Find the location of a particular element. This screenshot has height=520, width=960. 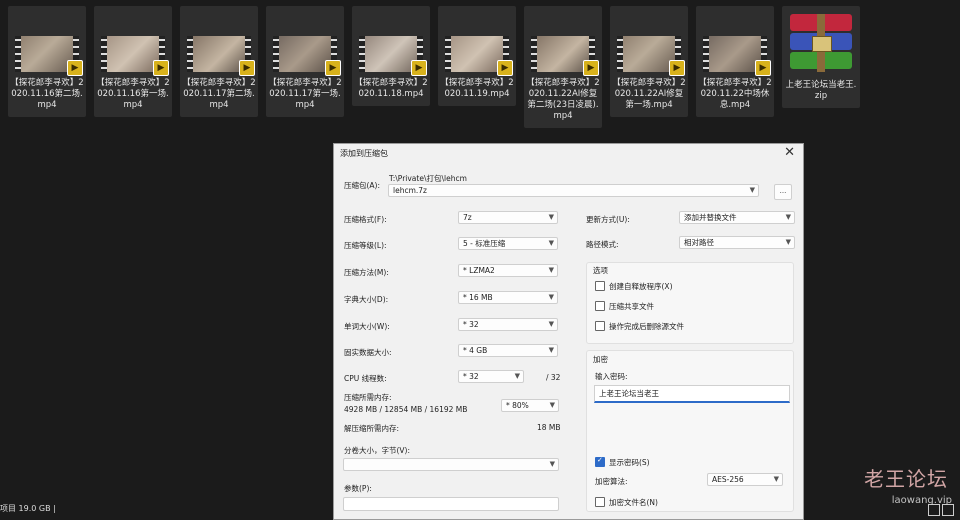

file-tile: ▶ 【探花郎李寻欢】2020.11.16第一场.mp4 is located at coordinates (133, 61).